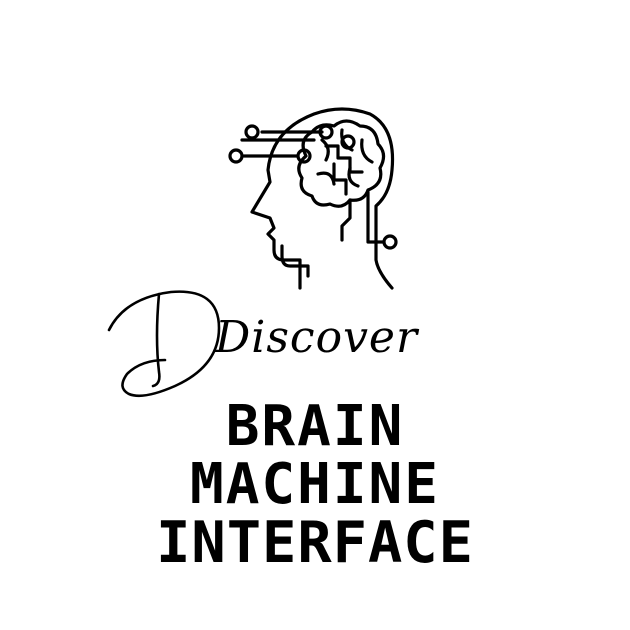 This screenshot has width=630, height=630. I want to click on headline-line-interface: INTERFACE, so click(315, 543).